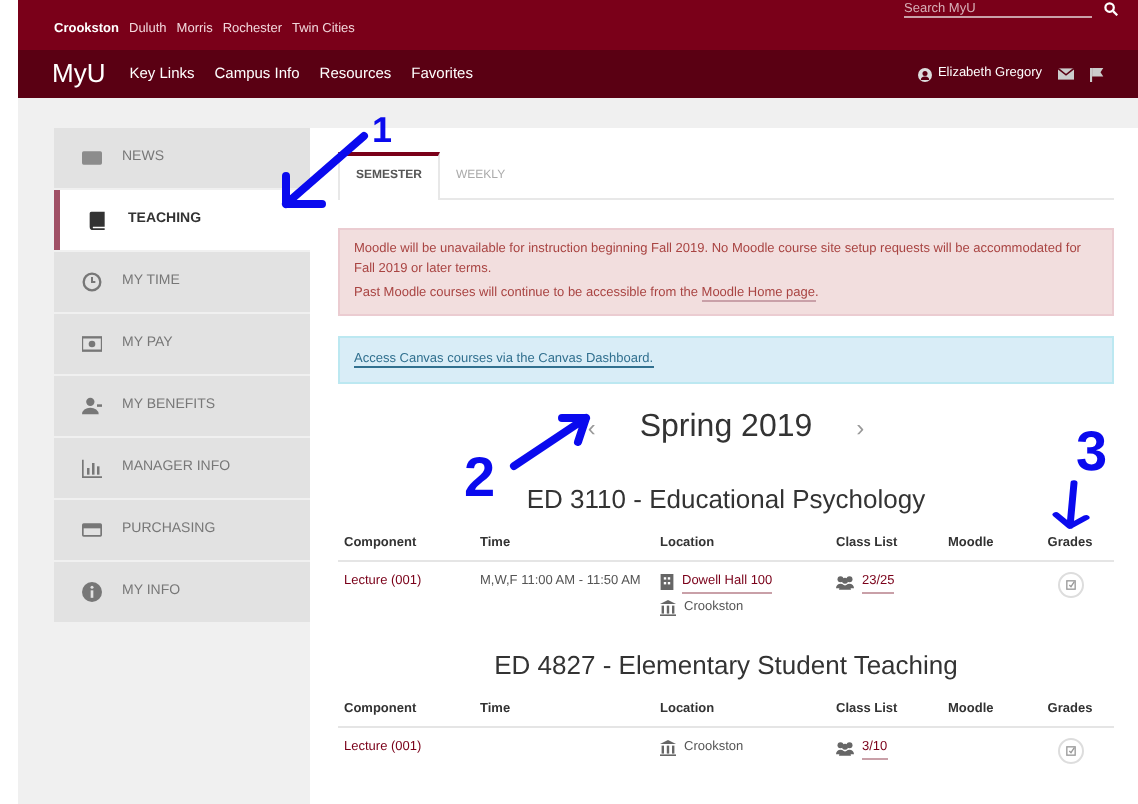  What do you see at coordinates (1111, 9) in the screenshot?
I see `search-icon` at bounding box center [1111, 9].